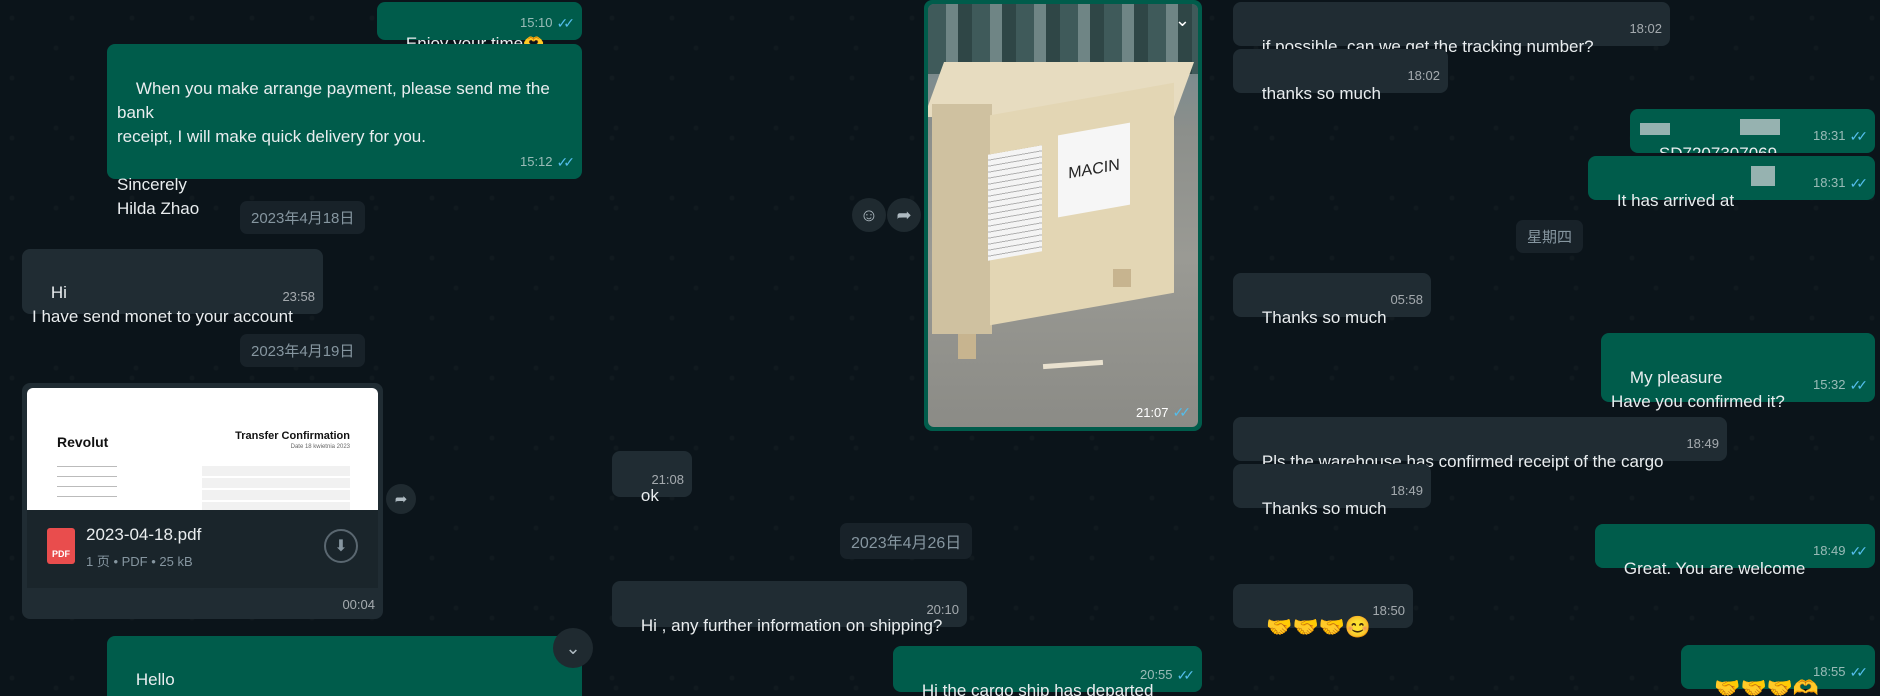 Image resolution: width=1880 pixels, height=696 pixels. What do you see at coordinates (1735, 551) in the screenshot?
I see `message-welcome: Great. You are welcome 18:49 ✓✓` at bounding box center [1735, 551].